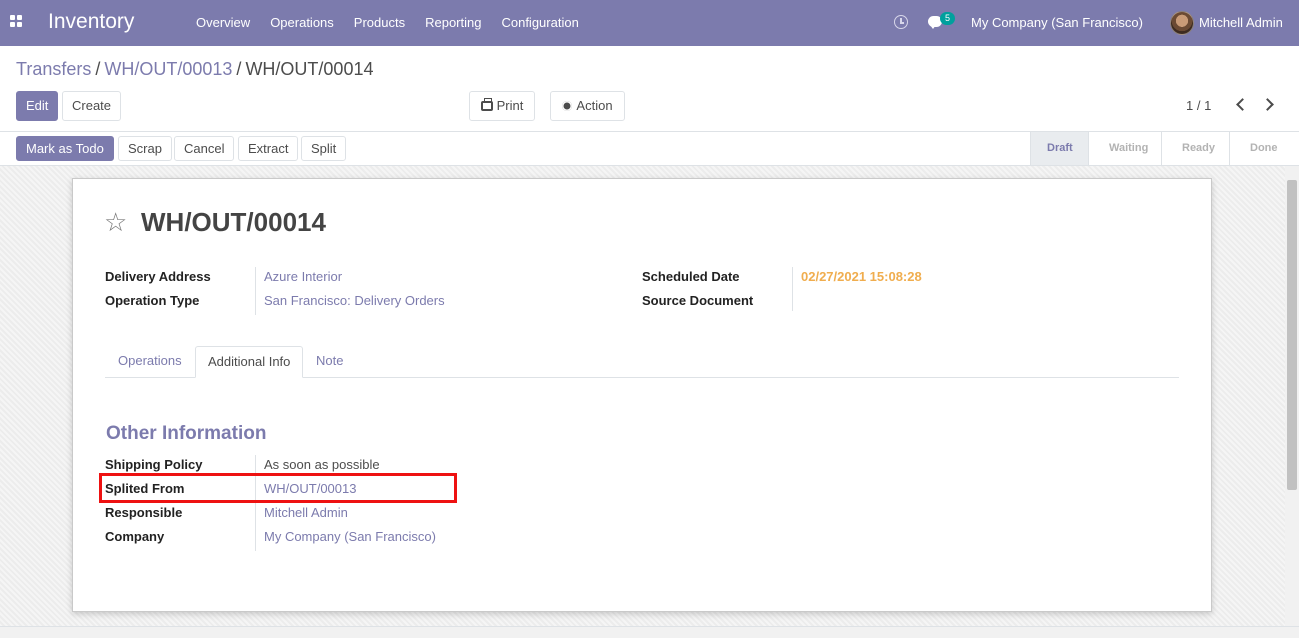  What do you see at coordinates (37, 106) in the screenshot?
I see `edit-button: Edit` at bounding box center [37, 106].